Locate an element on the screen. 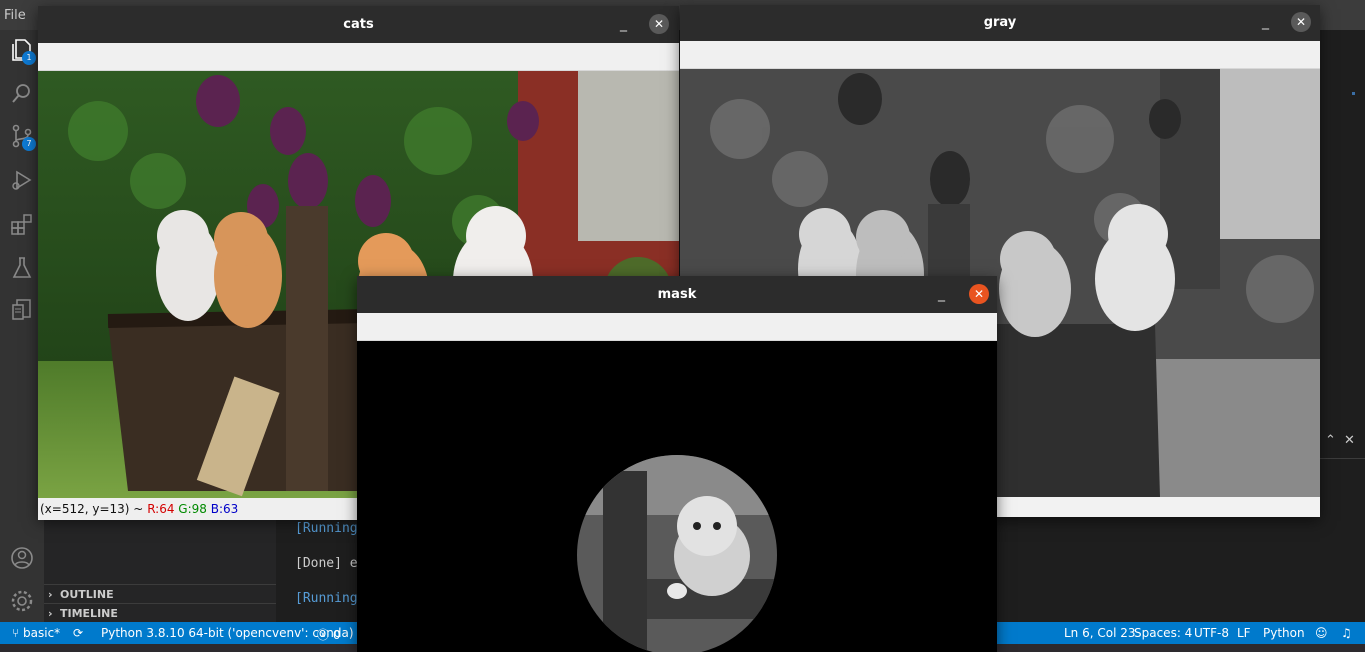  pixel-g: G:98 is located at coordinates (192, 509).